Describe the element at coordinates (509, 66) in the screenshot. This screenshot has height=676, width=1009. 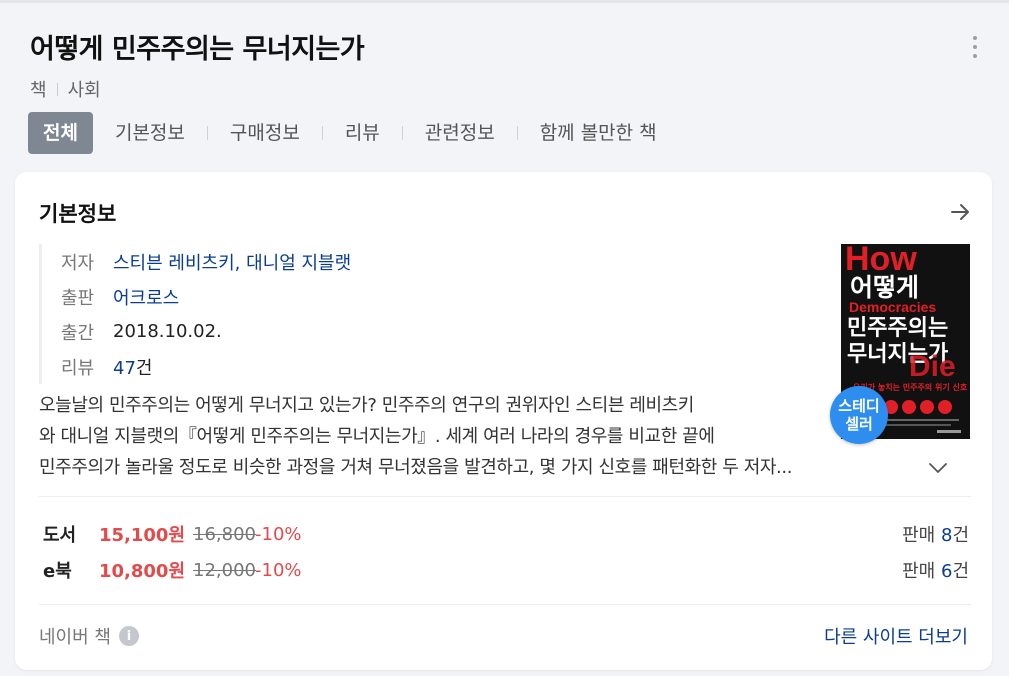
I see `header: 어떻게 민주주의는 무너지는가 책 사회` at that location.